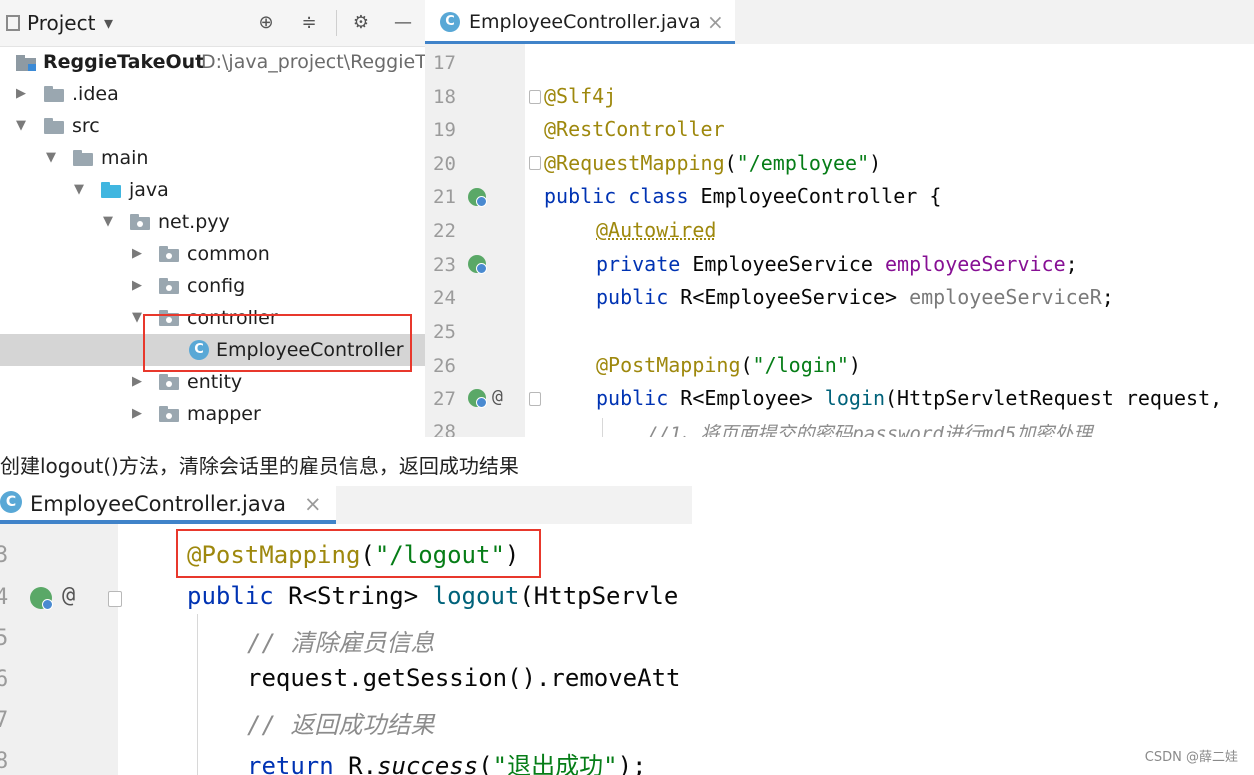 This screenshot has height=775, width=1254. I want to click on line-number: 8, so click(4, 761).